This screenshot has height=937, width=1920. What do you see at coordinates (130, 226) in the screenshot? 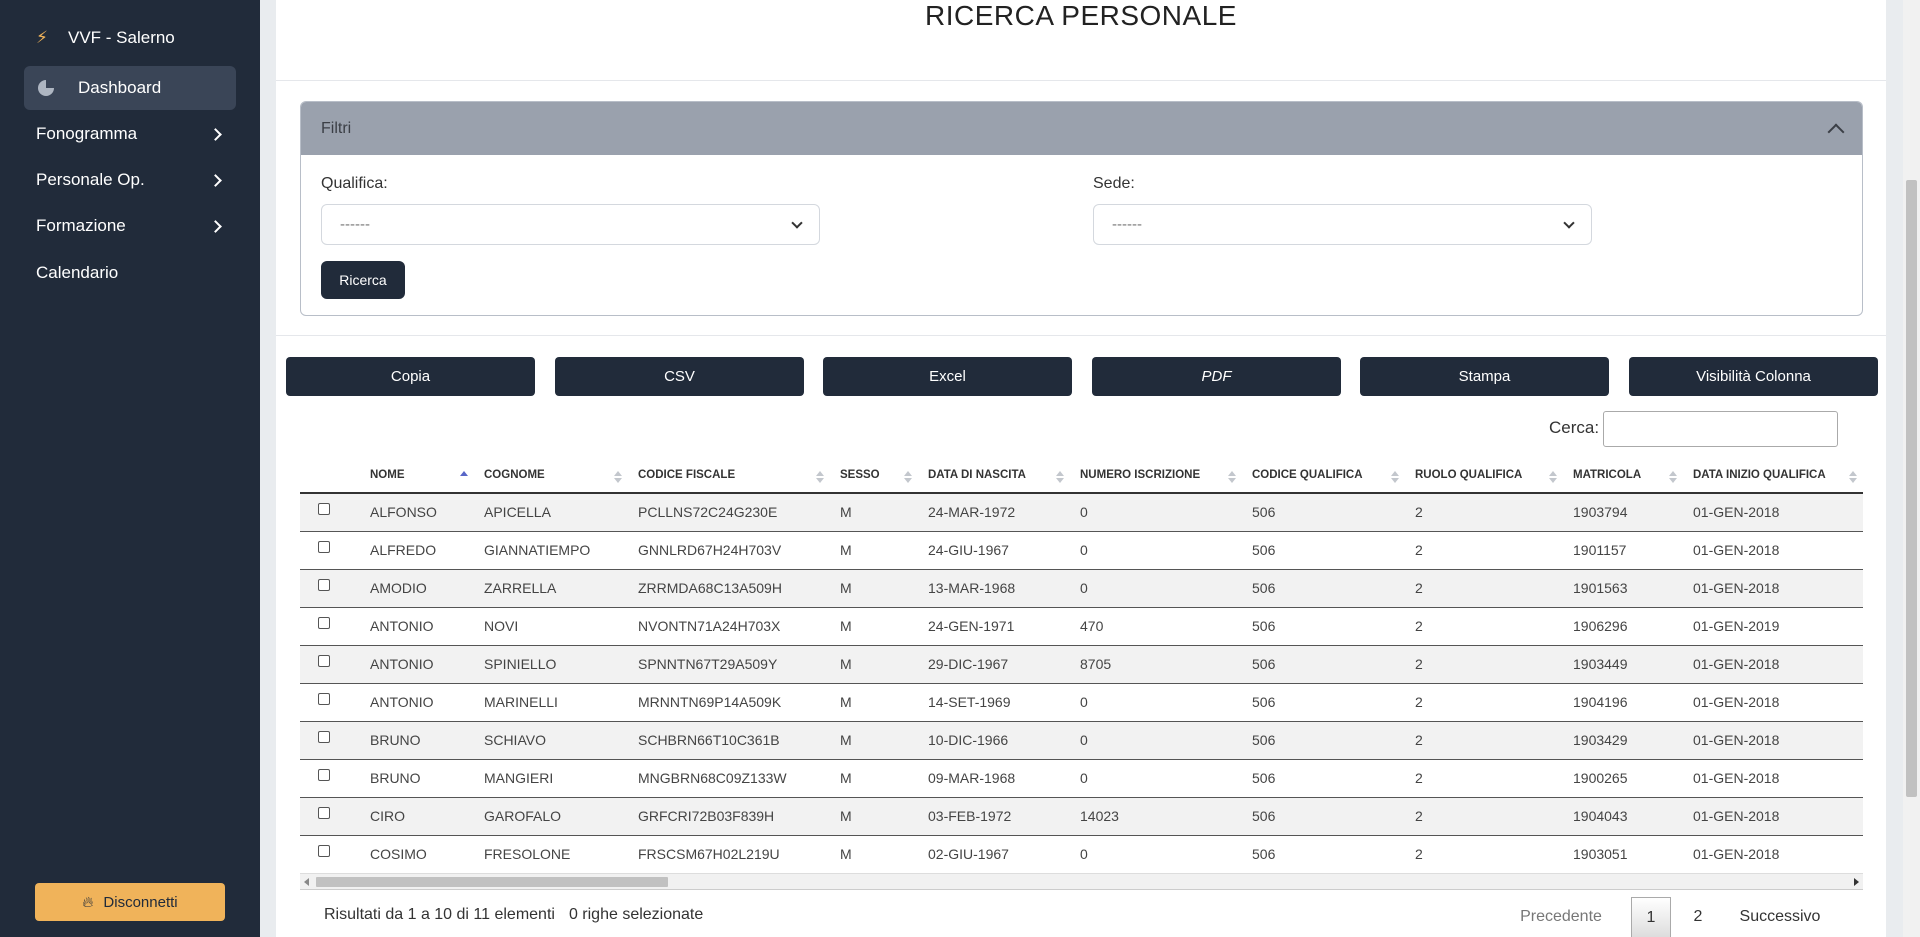
I see `sidebar-item-formazione: Formazione` at bounding box center [130, 226].